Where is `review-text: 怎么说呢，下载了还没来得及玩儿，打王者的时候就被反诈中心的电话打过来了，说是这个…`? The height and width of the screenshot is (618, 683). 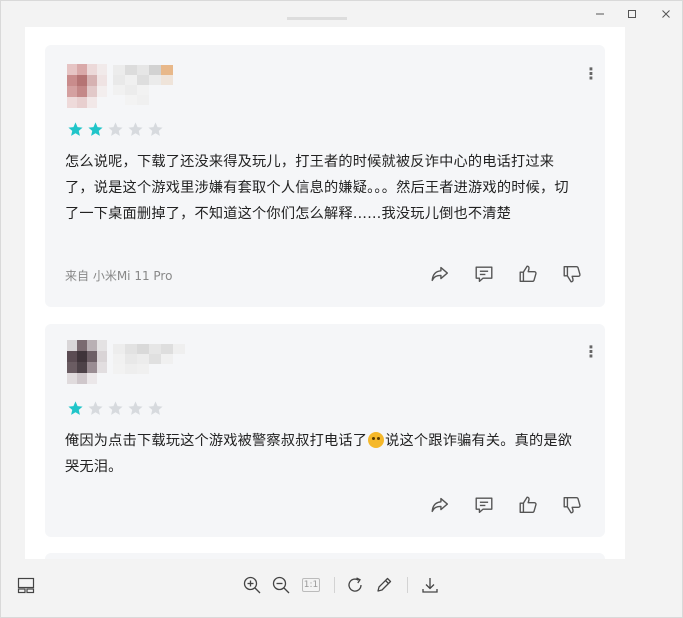
review-text: 怎么说呢，下载了还没来得及玩儿，打王者的时候就被反诈中心的电话打过来了，说是这个… is located at coordinates (317, 188).